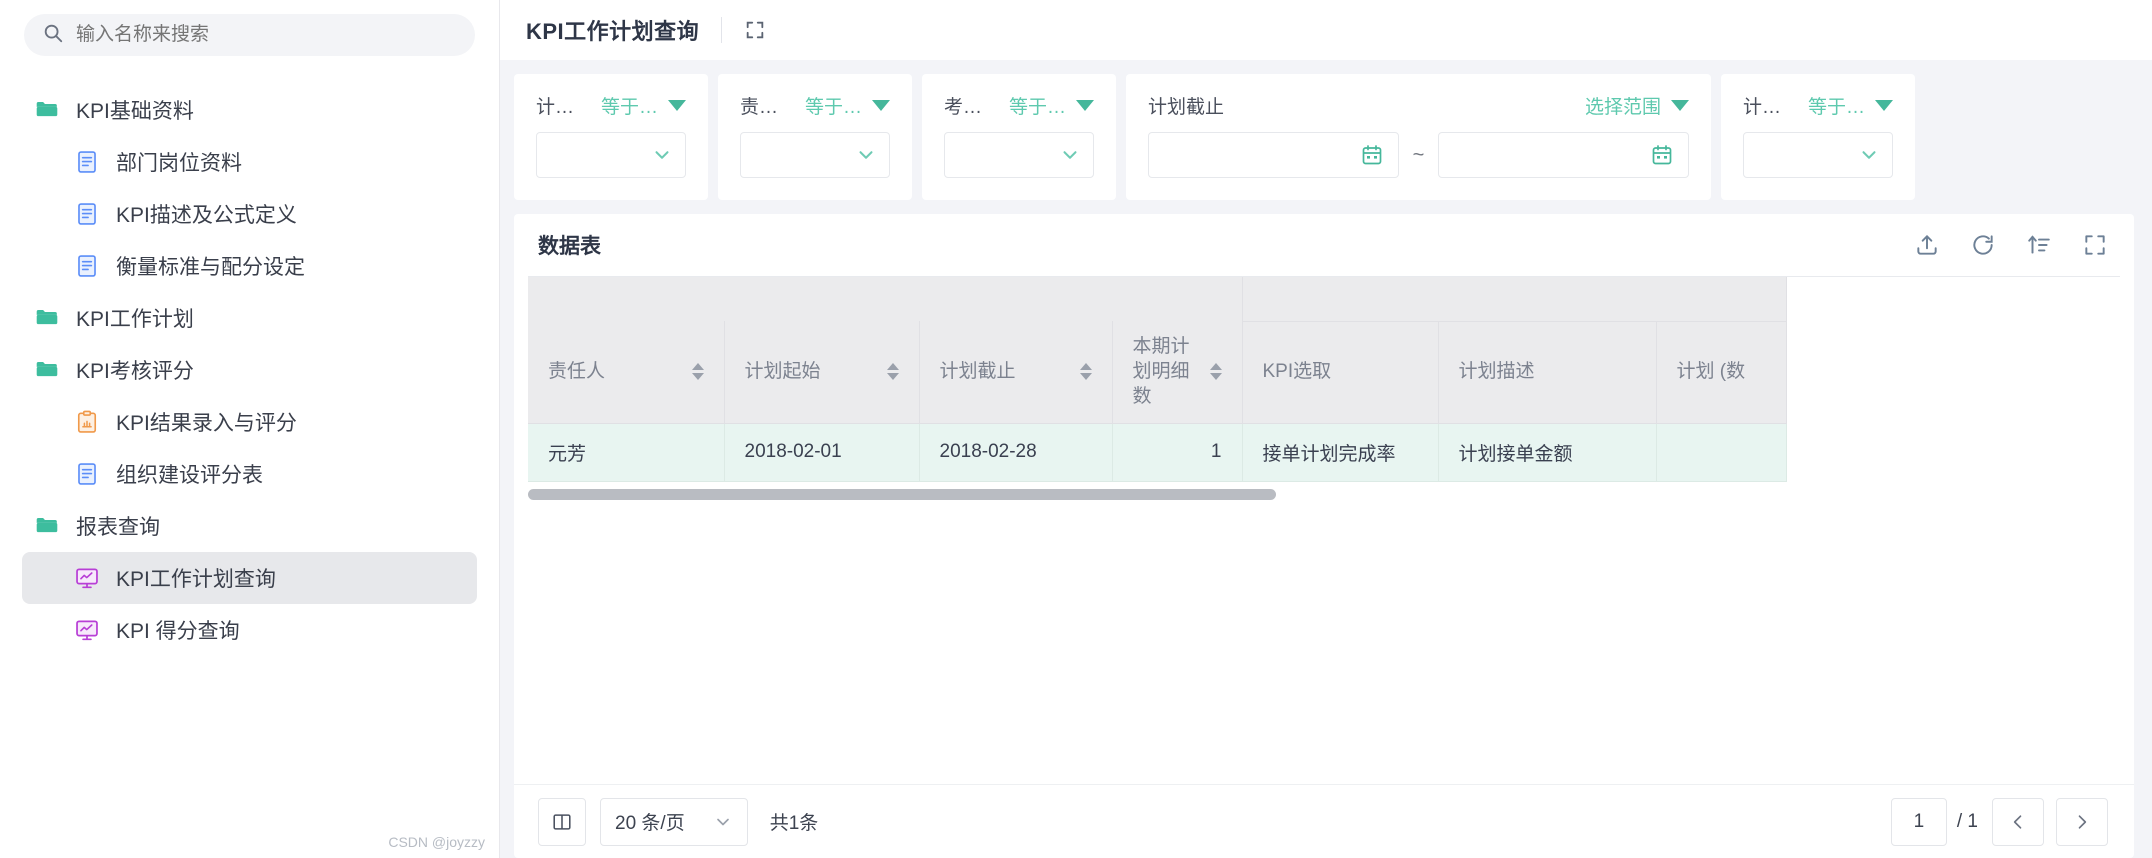  What do you see at coordinates (562, 821) in the screenshot?
I see `columns-icon` at bounding box center [562, 821].